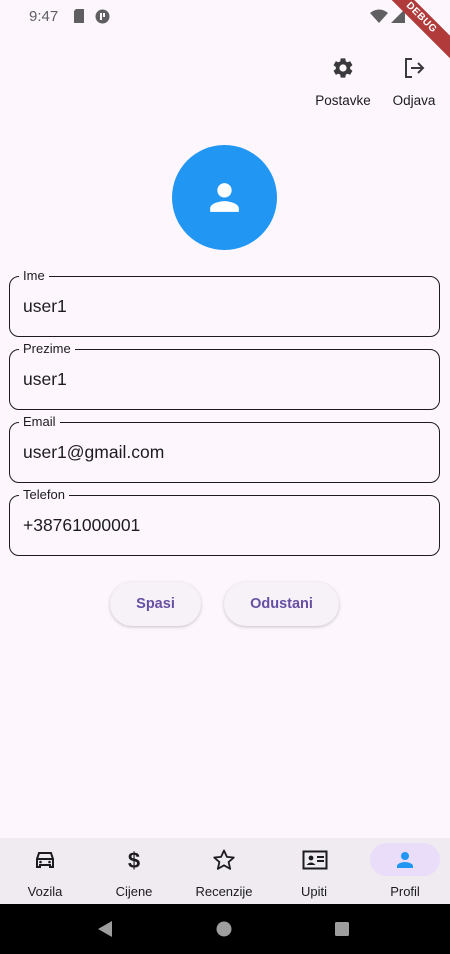 The width and height of the screenshot is (450, 954). I want to click on star-icon, so click(224, 859).